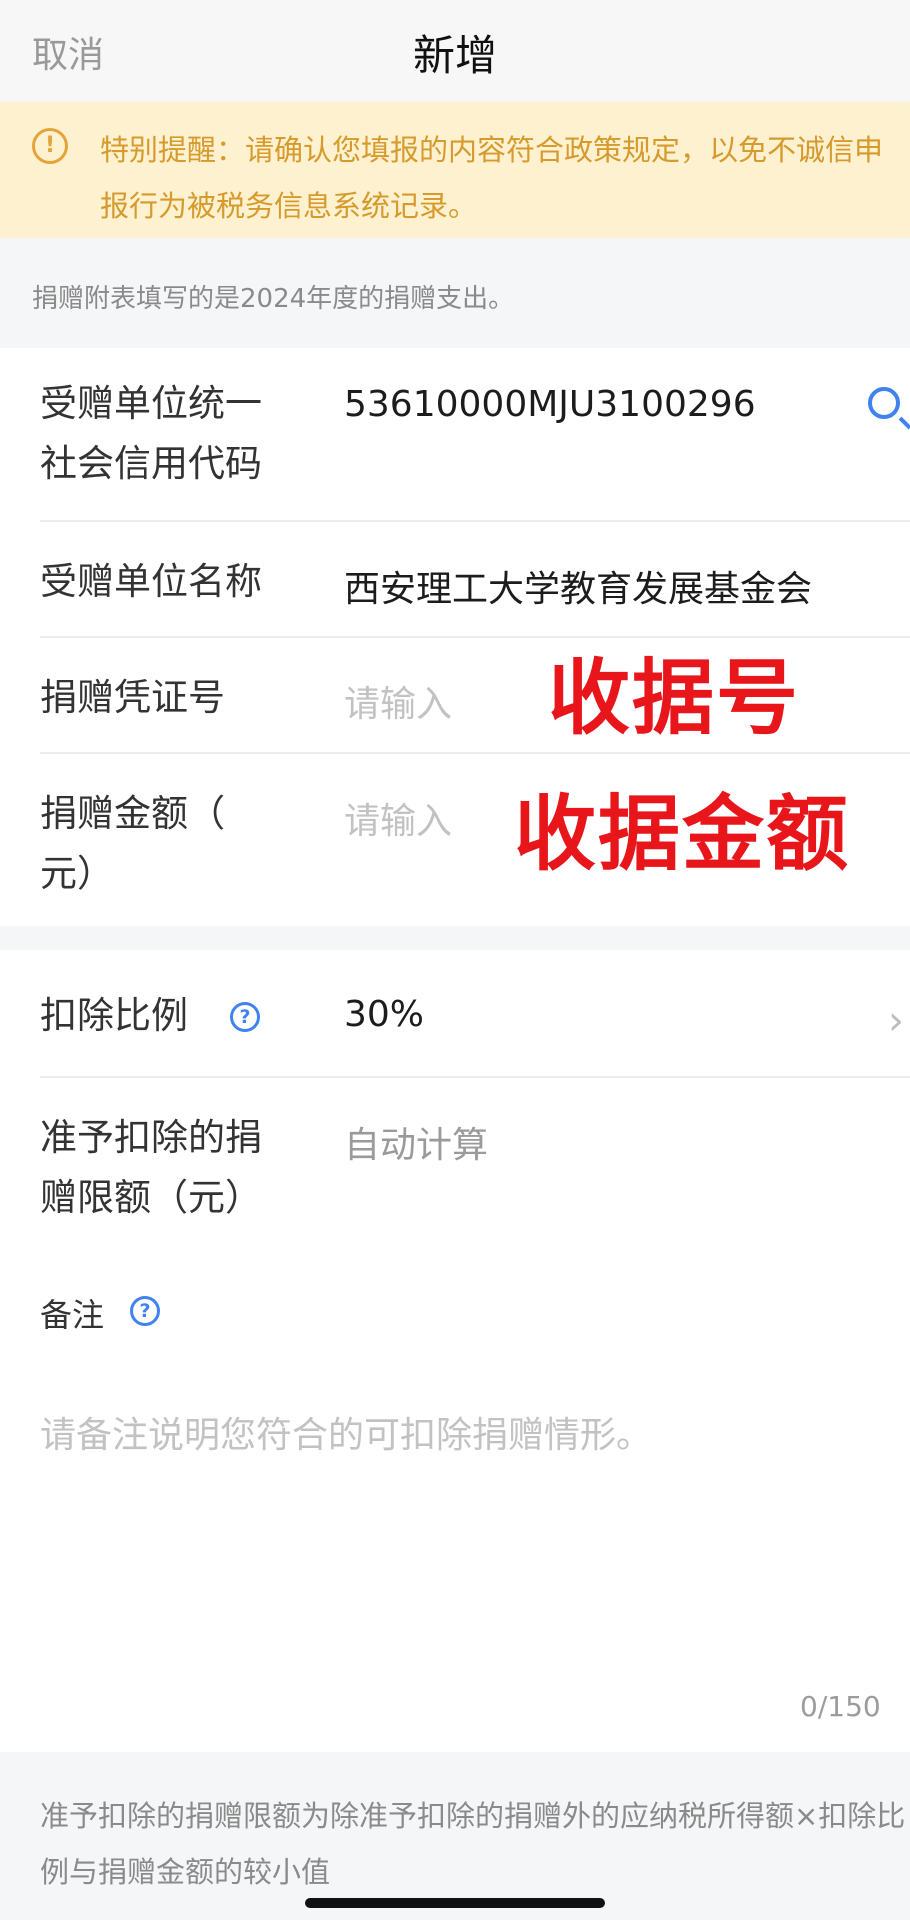 The height and width of the screenshot is (1920, 910). What do you see at coordinates (273, 299) in the screenshot?
I see `info-text: 捐赠附表填写的是2024年度的捐赠支出。` at bounding box center [273, 299].